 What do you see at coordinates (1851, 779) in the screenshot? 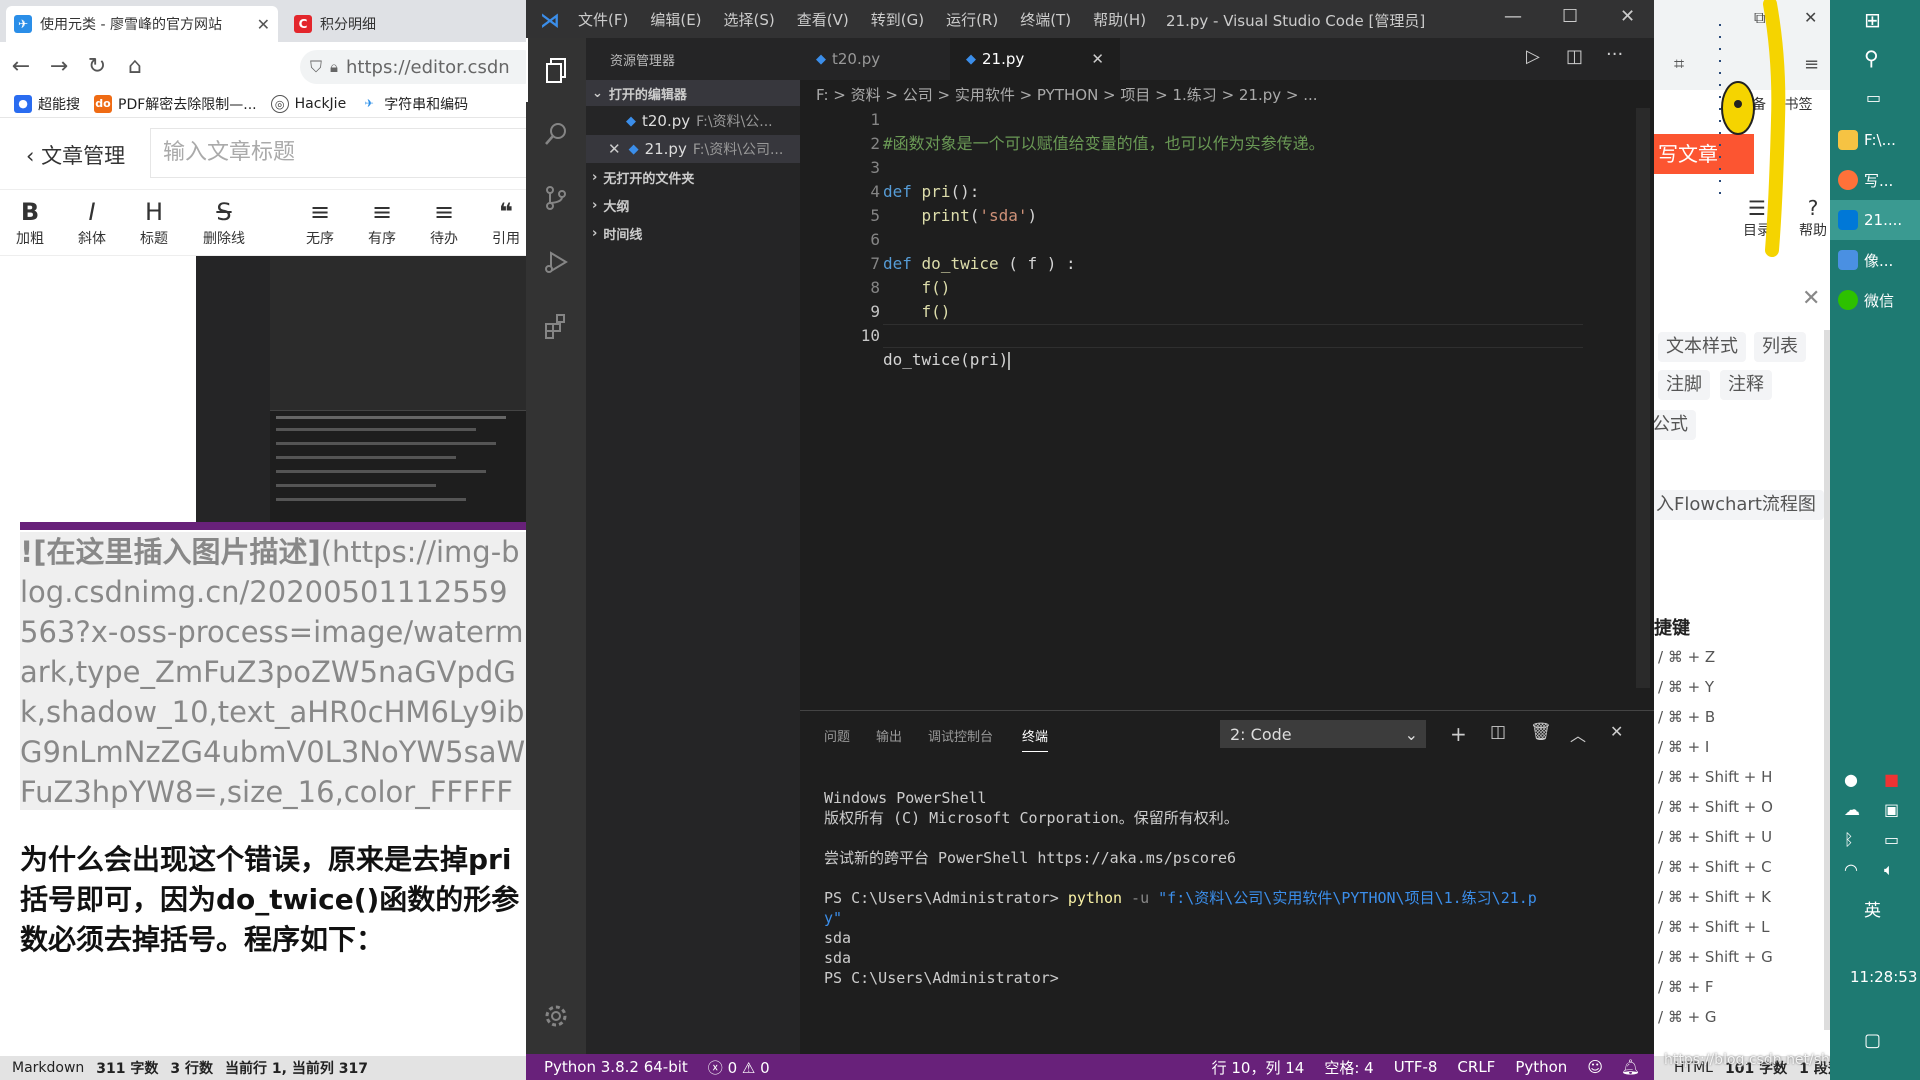
I see `wechat-tray-icon: ●` at bounding box center [1851, 779].